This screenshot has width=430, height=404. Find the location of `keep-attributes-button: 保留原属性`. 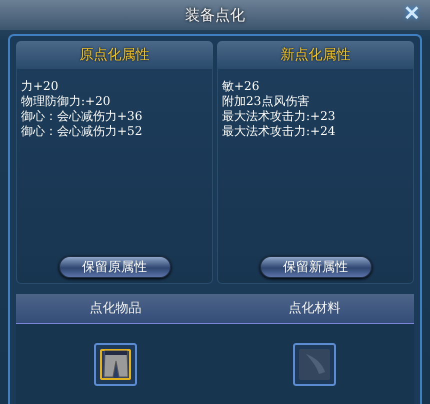

keep-attributes-button: 保留原属性 is located at coordinates (114, 267).